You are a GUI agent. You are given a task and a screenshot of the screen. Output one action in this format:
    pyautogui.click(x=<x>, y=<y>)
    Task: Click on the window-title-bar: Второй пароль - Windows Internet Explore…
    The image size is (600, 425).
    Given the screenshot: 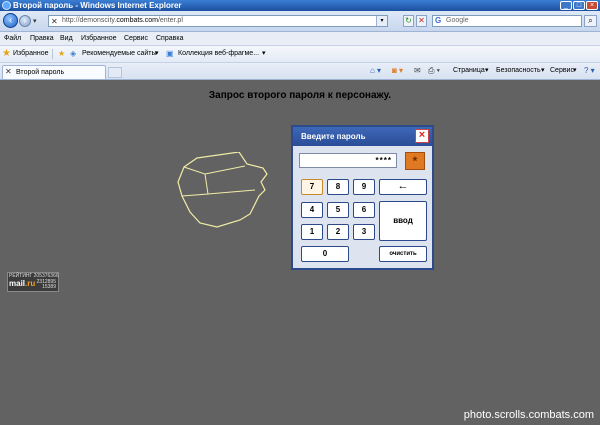 What is the action you would take?
    pyautogui.click(x=300, y=5)
    